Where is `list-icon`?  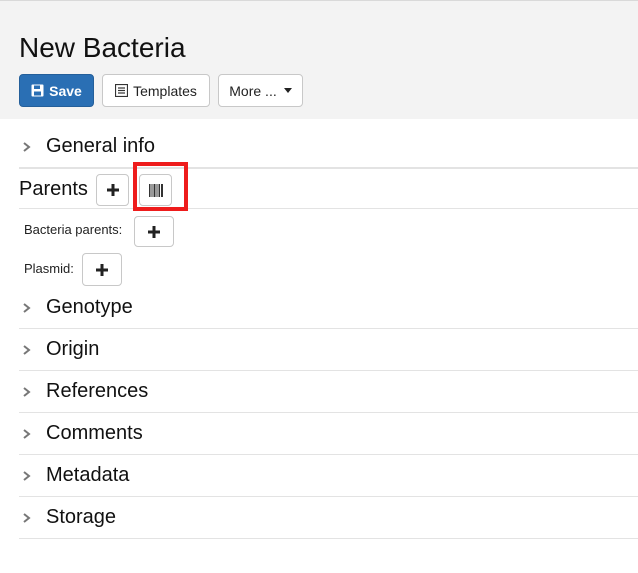 list-icon is located at coordinates (122, 90).